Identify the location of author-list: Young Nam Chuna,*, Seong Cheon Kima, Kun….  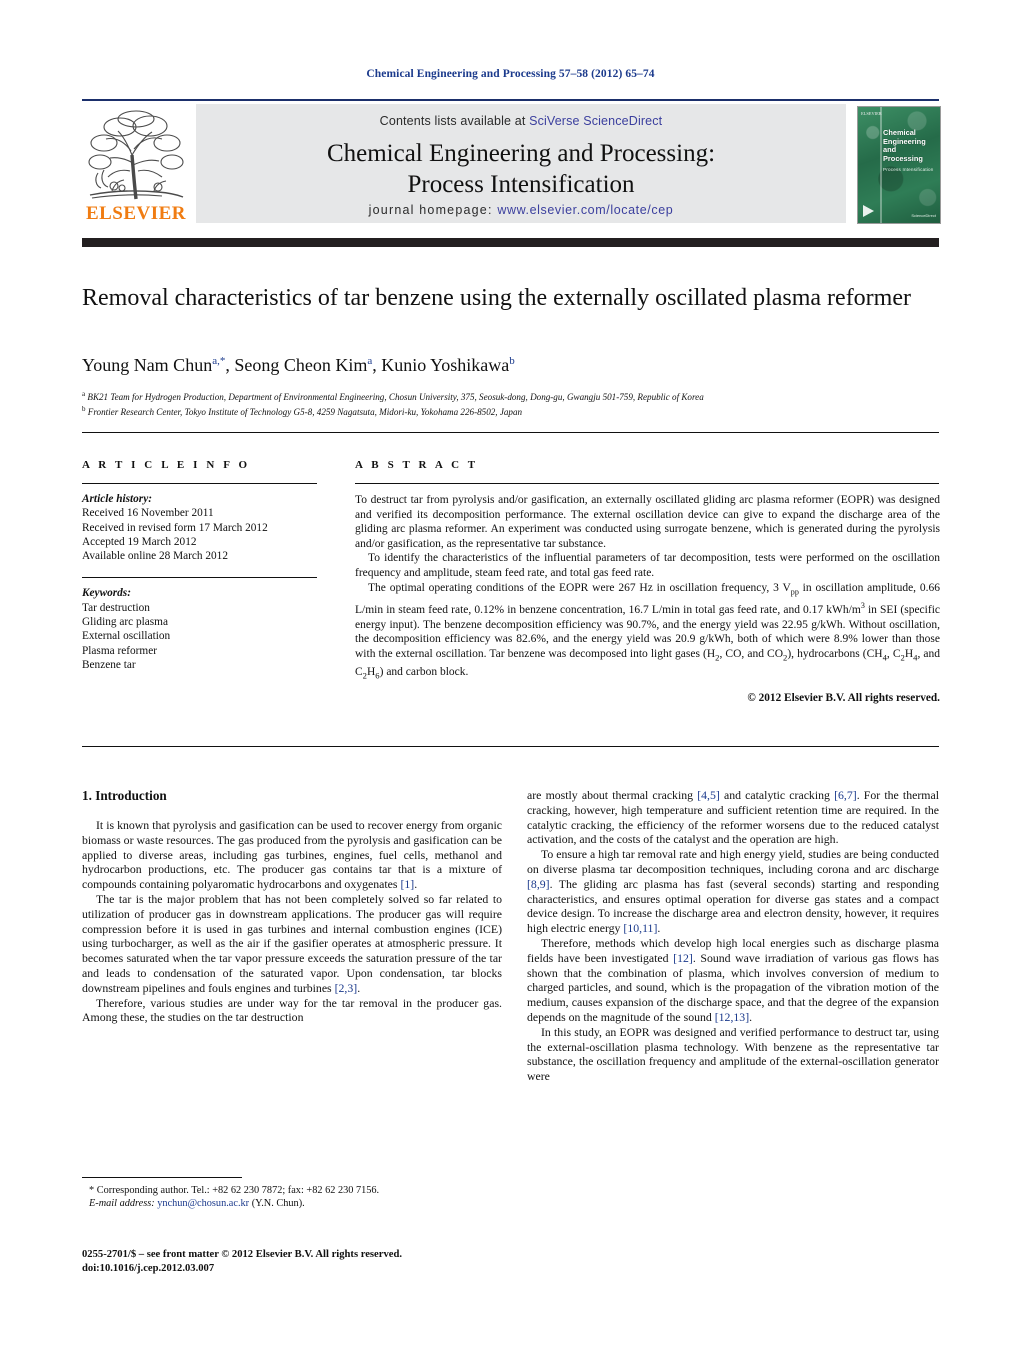
(298, 365).